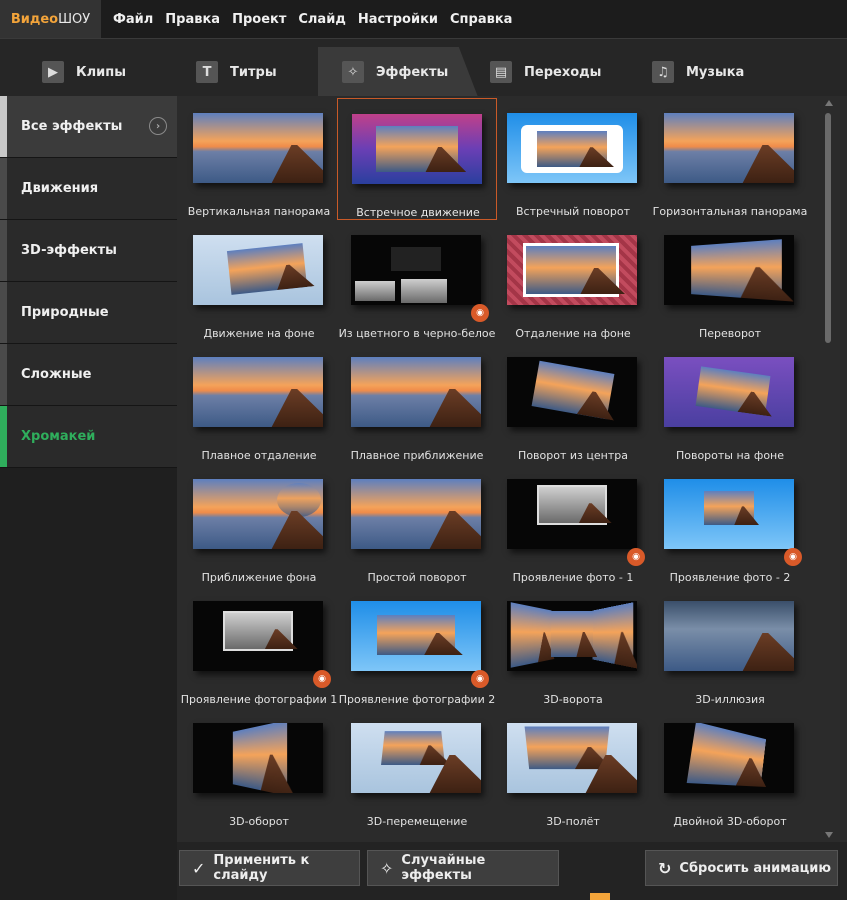 The width and height of the screenshot is (847, 900). Describe the element at coordinates (65, 312) in the screenshot. I see `sidebar-item-label: Природные` at that location.